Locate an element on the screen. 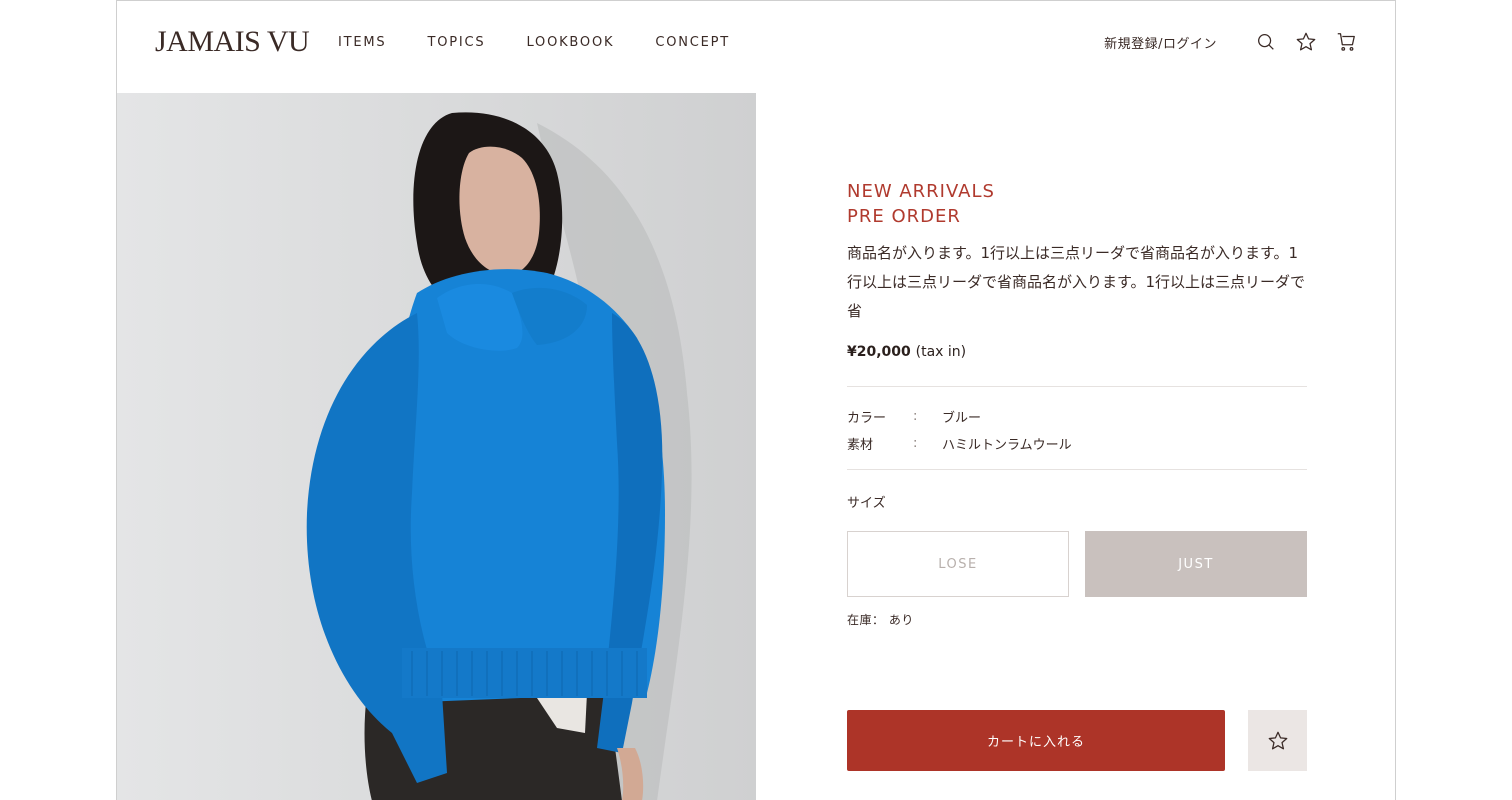 The width and height of the screenshot is (1512, 800). brand-logo: JAMAIS VU is located at coordinates (232, 42).